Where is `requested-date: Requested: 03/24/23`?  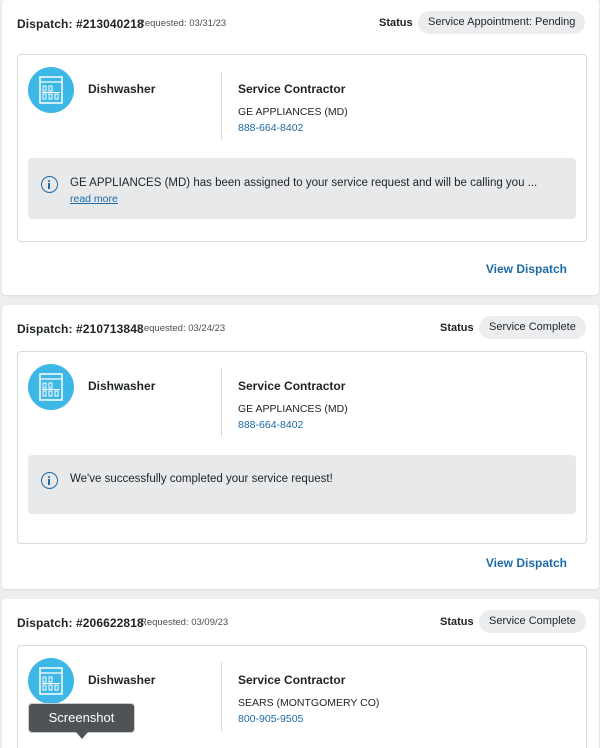
requested-date: Requested: 03/24/23 is located at coordinates (181, 328).